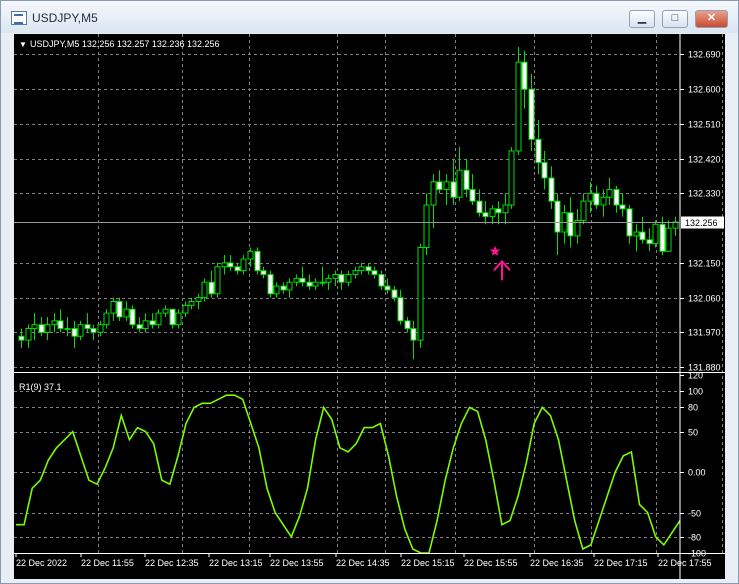  I want to click on current-price-label: 132.256, so click(701, 223).